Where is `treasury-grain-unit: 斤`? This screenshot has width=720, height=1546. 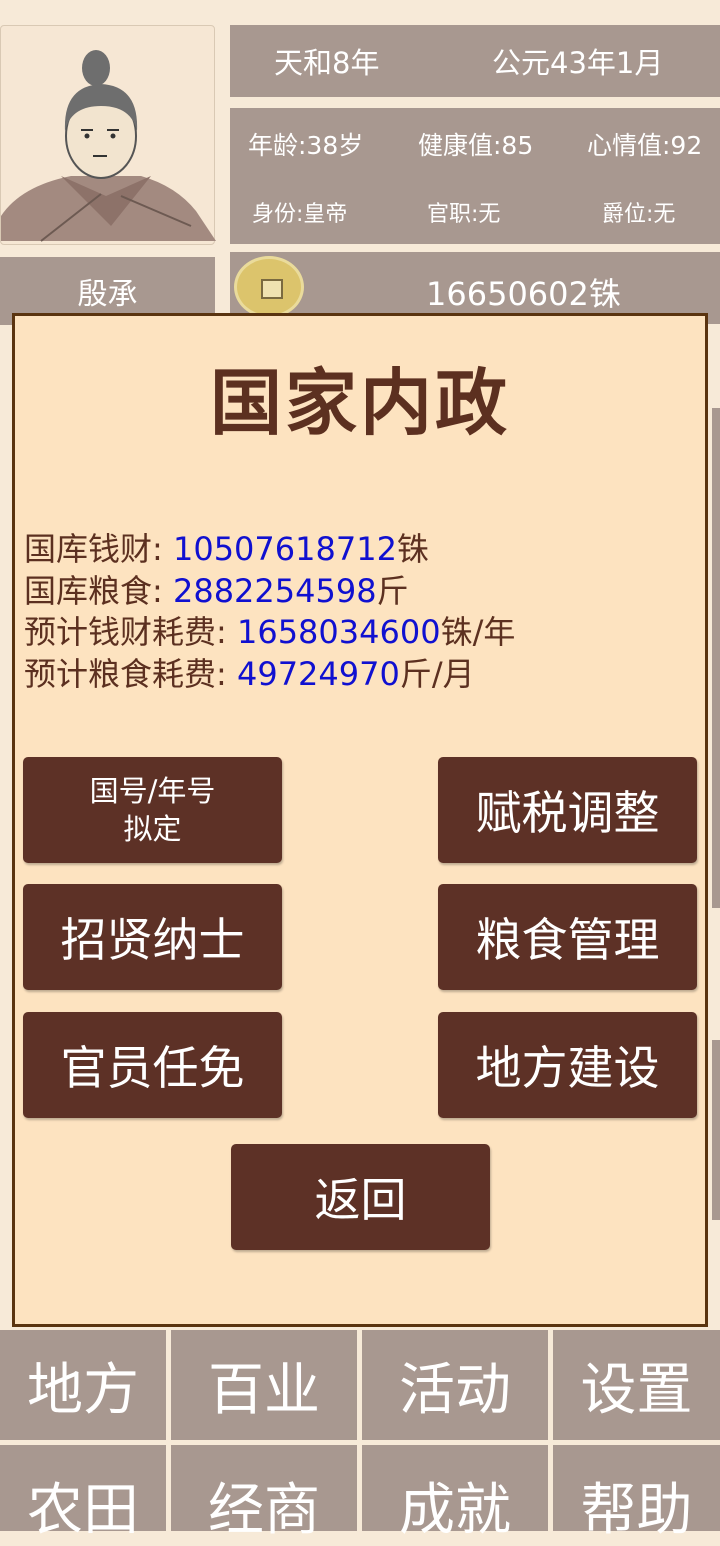 treasury-grain-unit: 斤 is located at coordinates (392, 591).